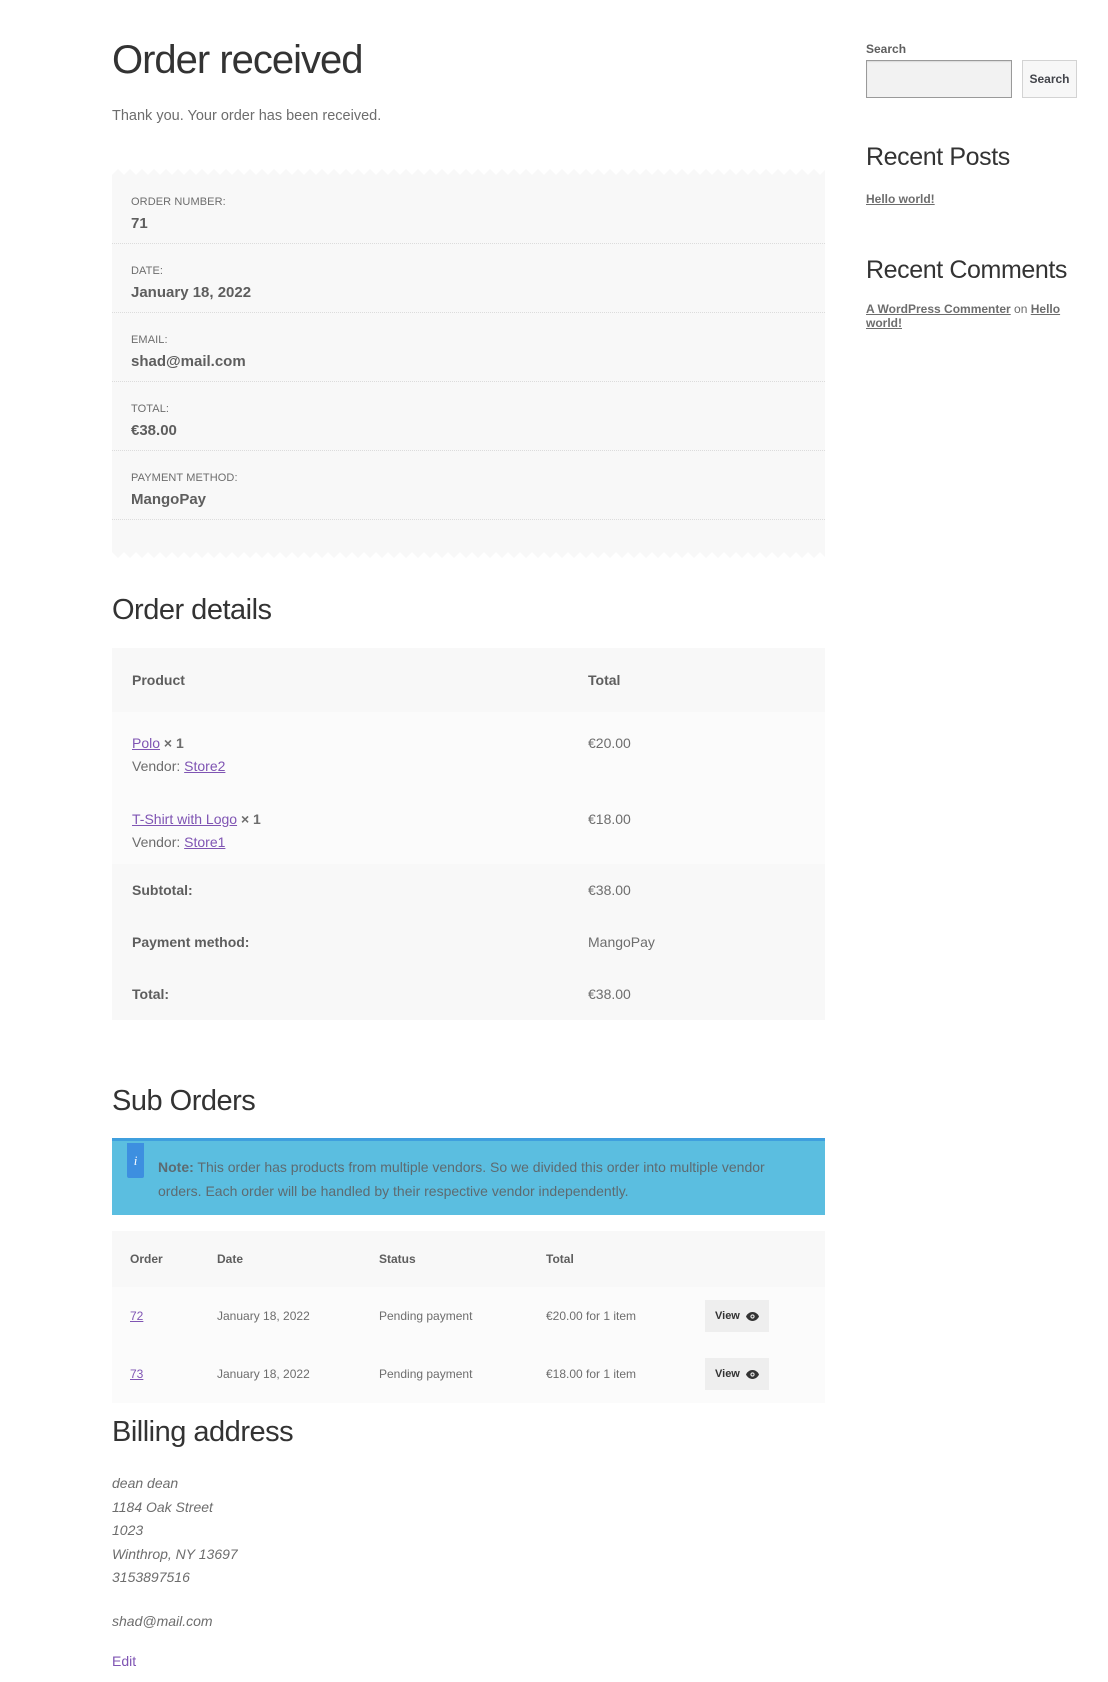 This screenshot has width=1108, height=1682. Describe the element at coordinates (124, 1661) in the screenshot. I see `edit-address-link: Edit` at that location.